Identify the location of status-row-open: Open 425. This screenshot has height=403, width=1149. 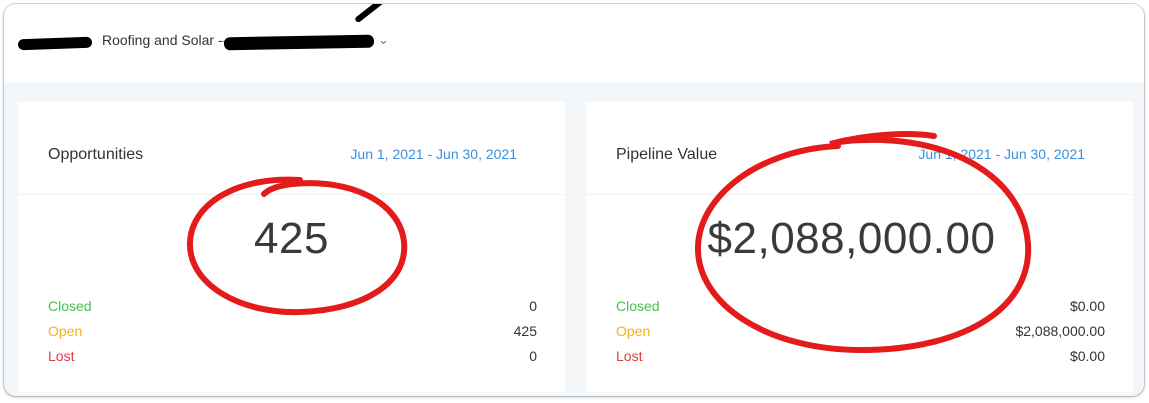
(292, 335).